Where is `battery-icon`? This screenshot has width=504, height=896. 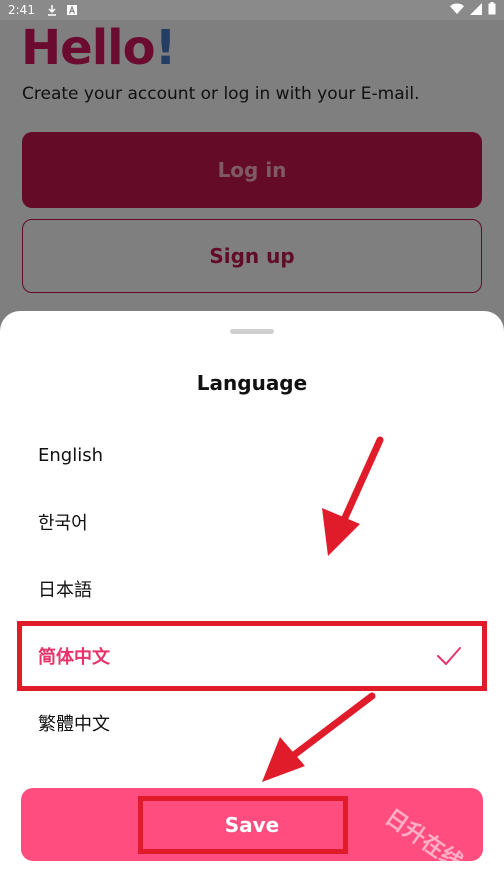
battery-icon is located at coordinates (492, 10).